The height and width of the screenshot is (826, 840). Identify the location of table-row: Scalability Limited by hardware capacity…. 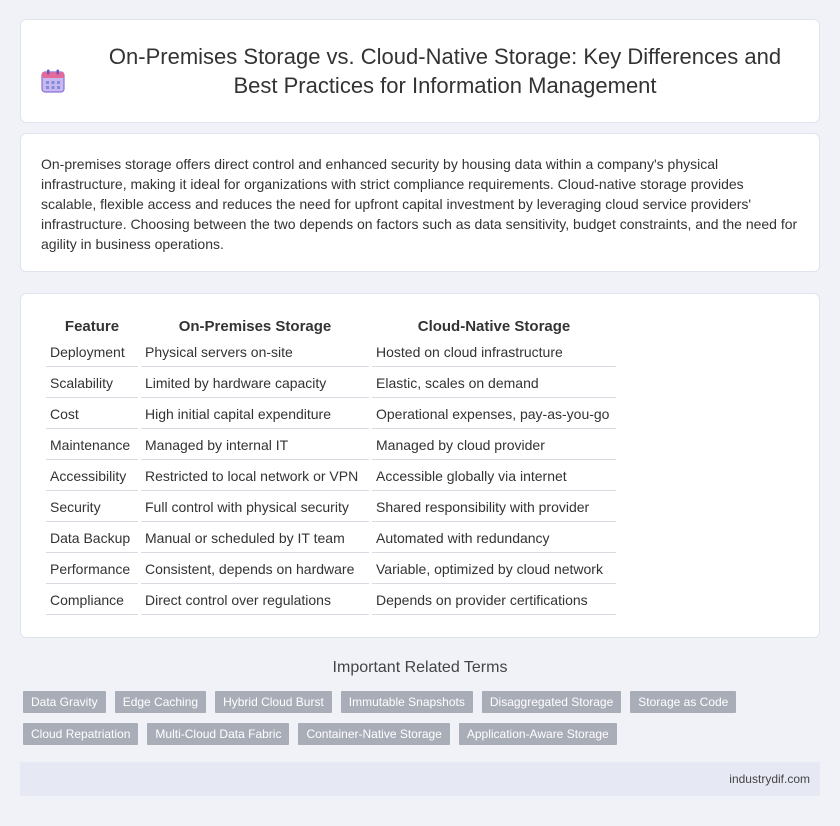
(331, 382).